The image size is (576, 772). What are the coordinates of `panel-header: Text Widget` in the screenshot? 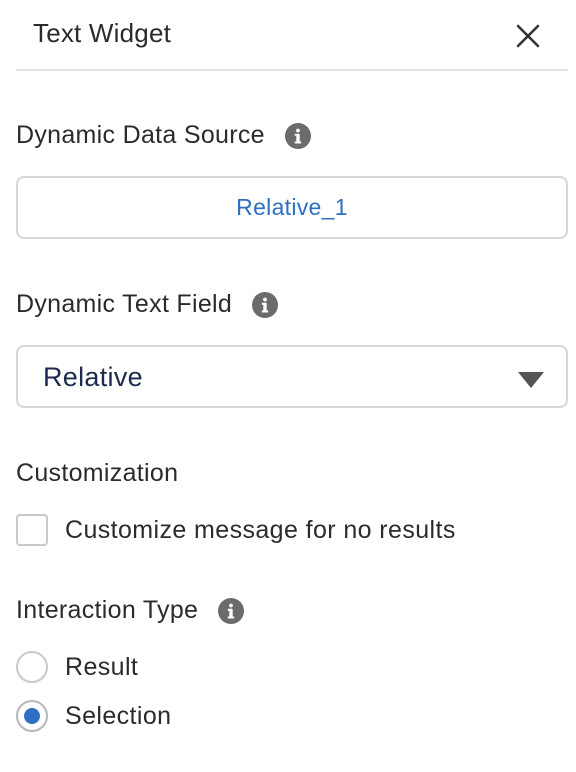 It's located at (292, 35).